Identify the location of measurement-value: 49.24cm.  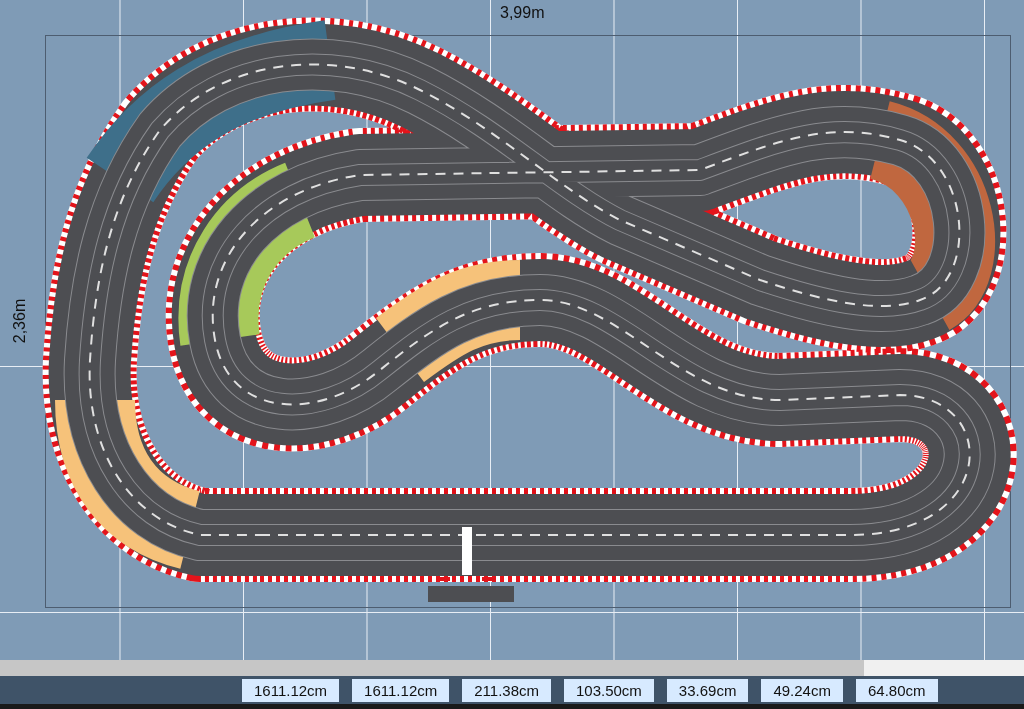
(802, 690).